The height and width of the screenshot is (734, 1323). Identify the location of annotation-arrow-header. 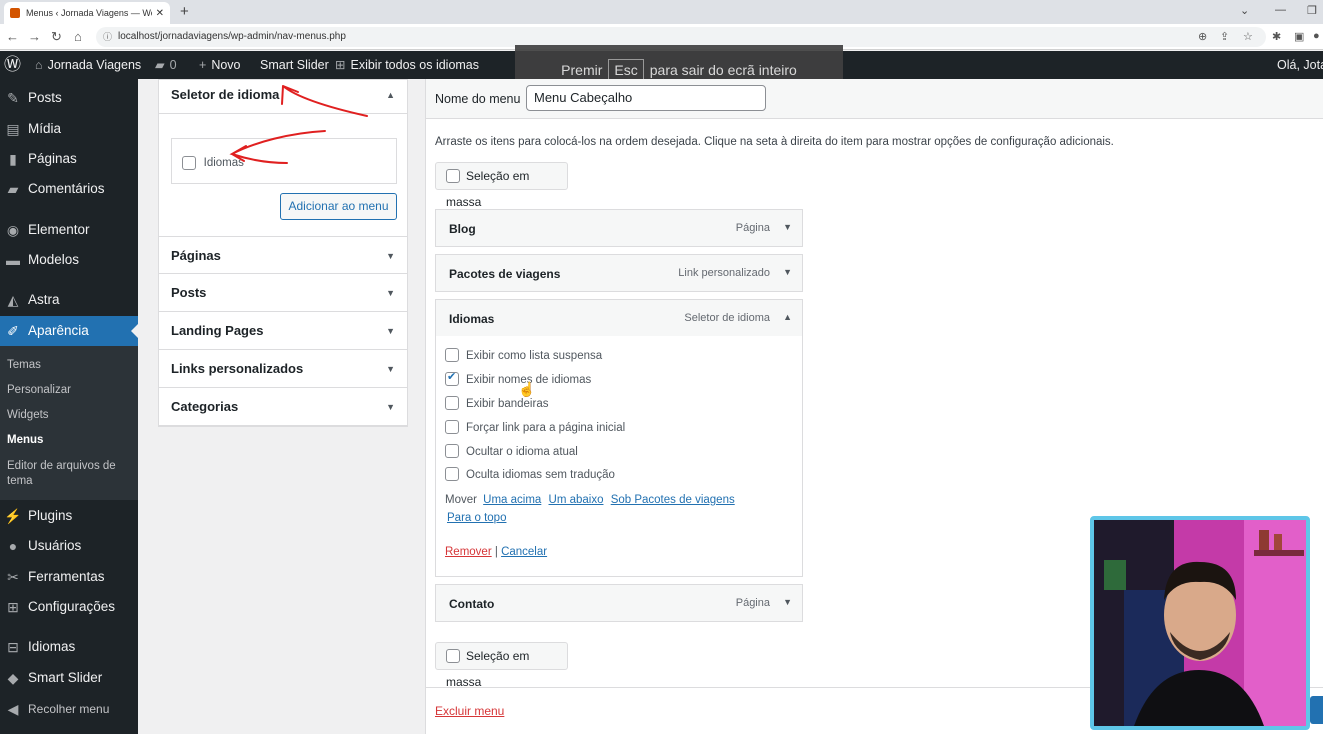
(324, 101).